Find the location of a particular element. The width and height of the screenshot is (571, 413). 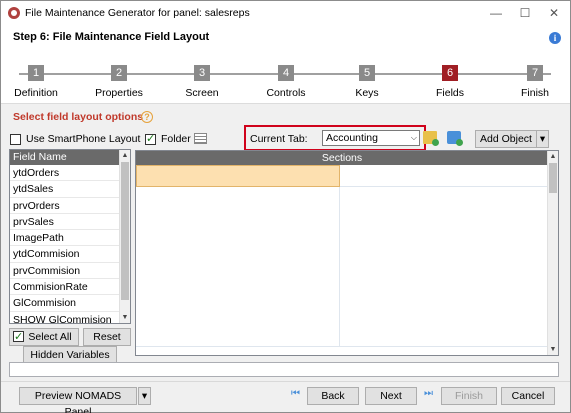

select-all-checkbox is located at coordinates (18, 337).